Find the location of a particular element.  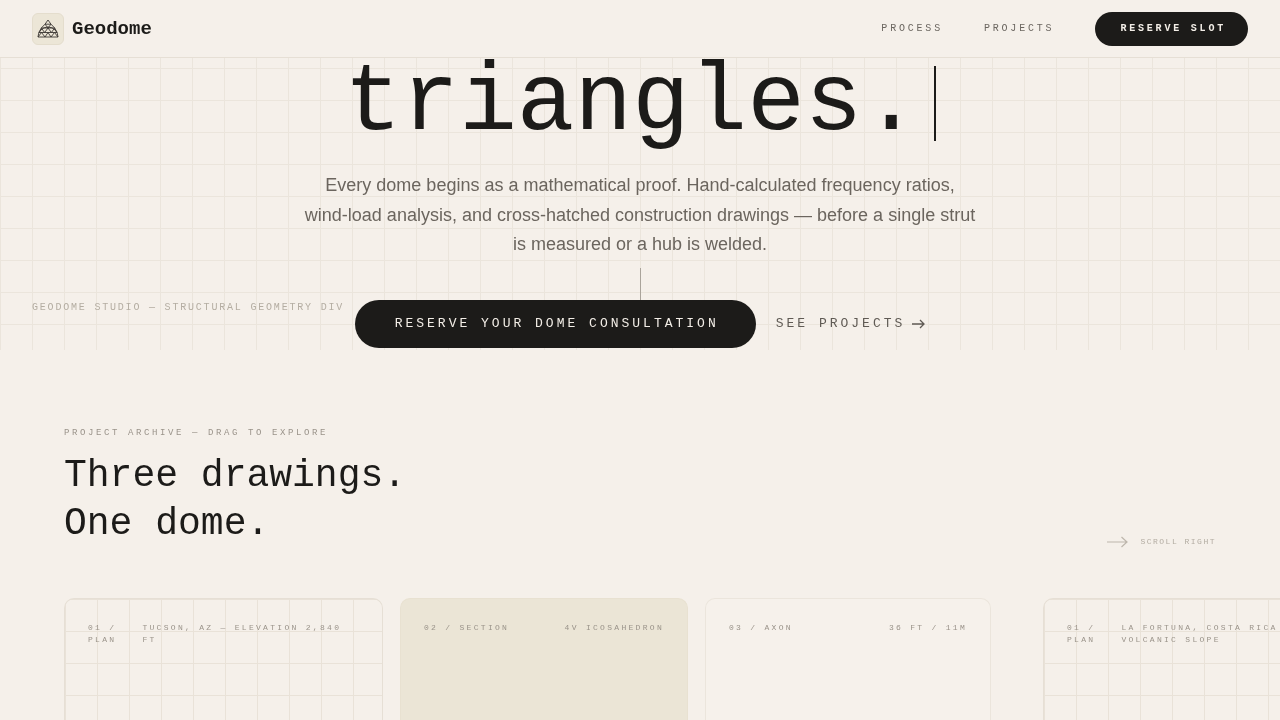

drawing-card: 01 / PLAN TUCSON, AZ — ELEVATION 2,840 FT is located at coordinates (223, 659).